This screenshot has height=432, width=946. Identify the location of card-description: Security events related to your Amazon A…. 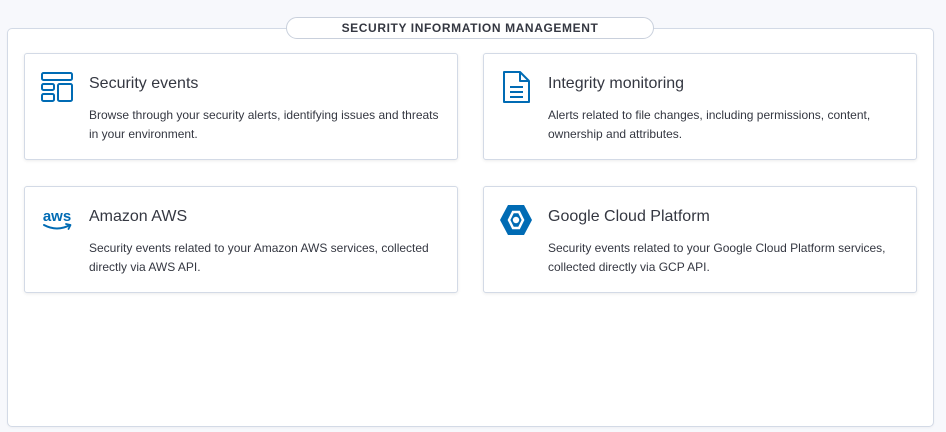
(259, 257).